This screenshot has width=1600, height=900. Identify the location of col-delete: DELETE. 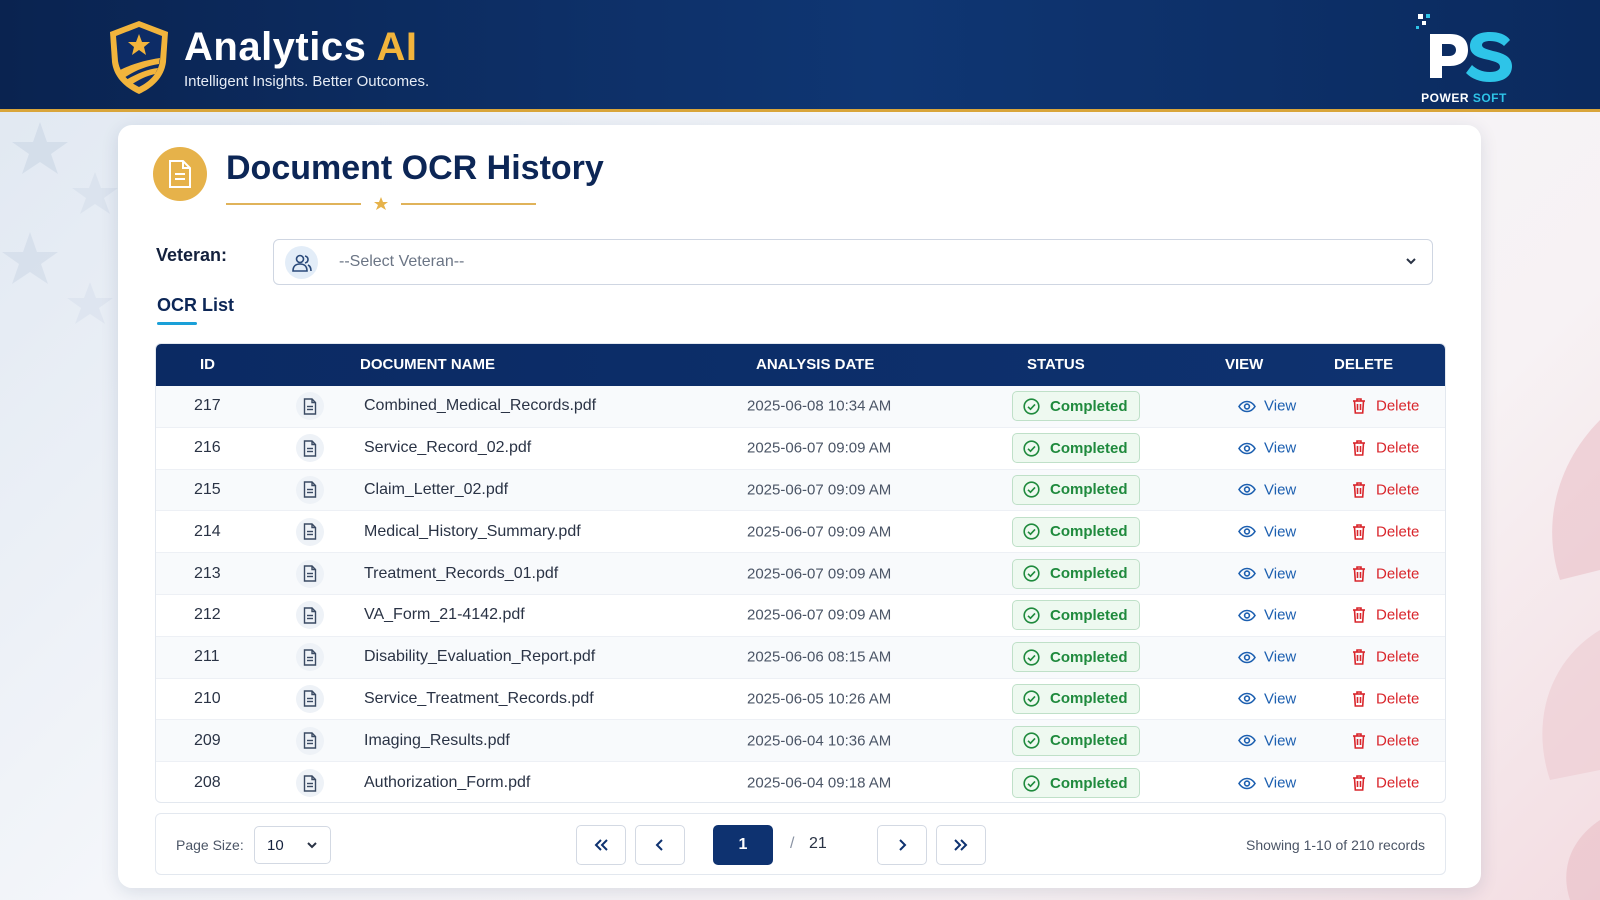
(1364, 364).